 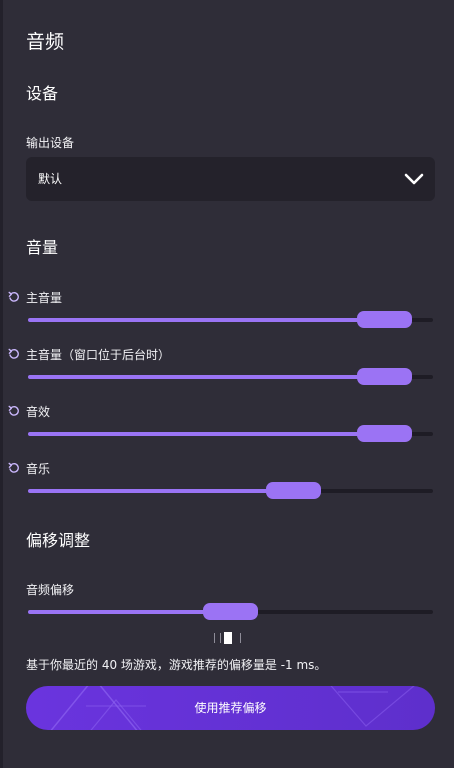 I want to click on background-volume-label: 主音量（窗口位于后台时）, so click(x=98, y=355).